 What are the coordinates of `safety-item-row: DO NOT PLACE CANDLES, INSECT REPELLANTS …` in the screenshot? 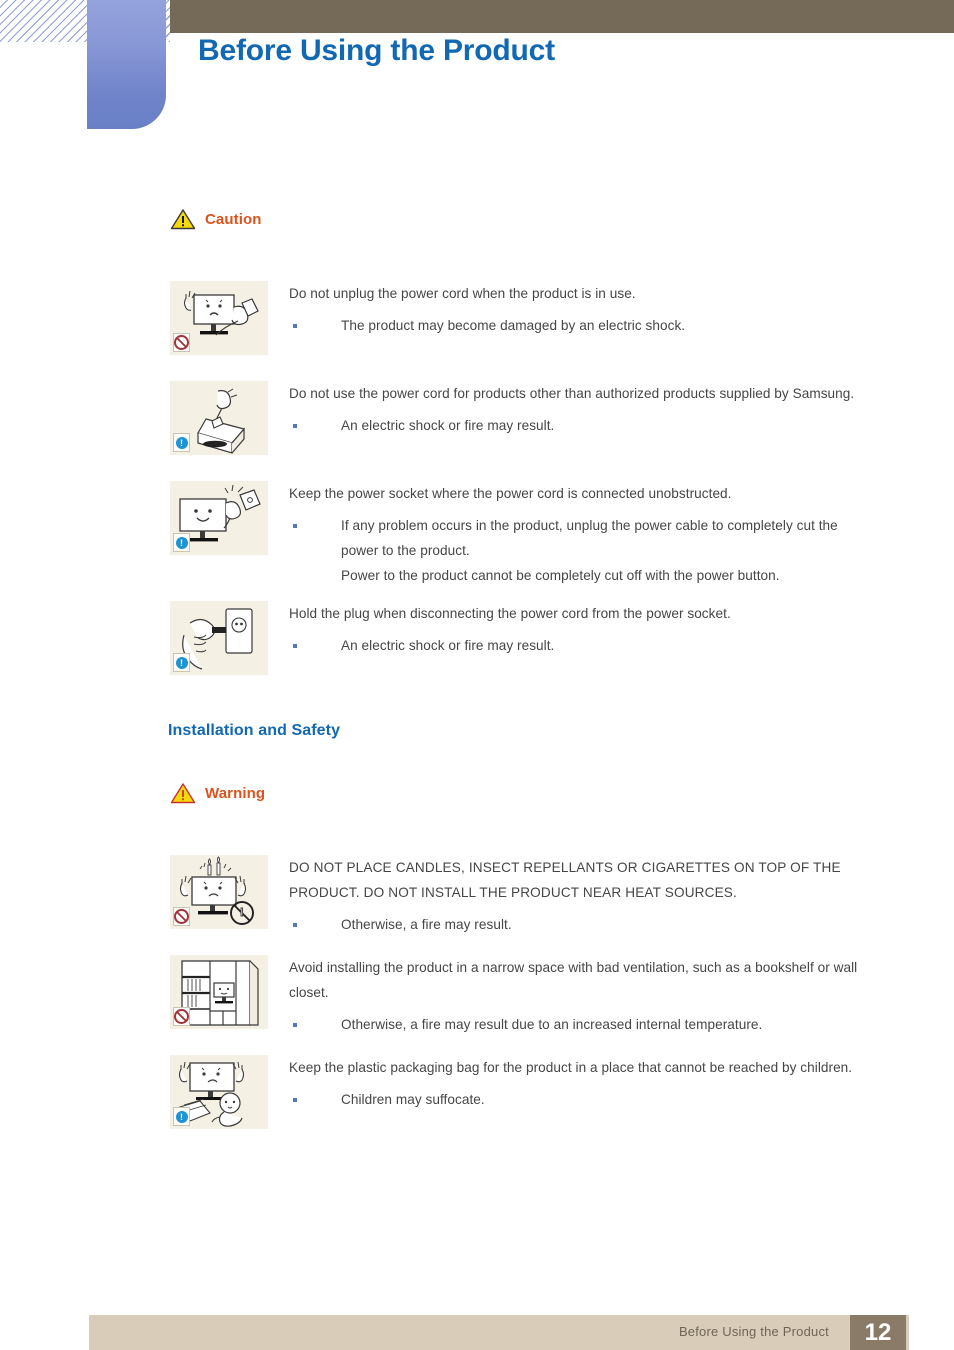 It's located at (520, 896).